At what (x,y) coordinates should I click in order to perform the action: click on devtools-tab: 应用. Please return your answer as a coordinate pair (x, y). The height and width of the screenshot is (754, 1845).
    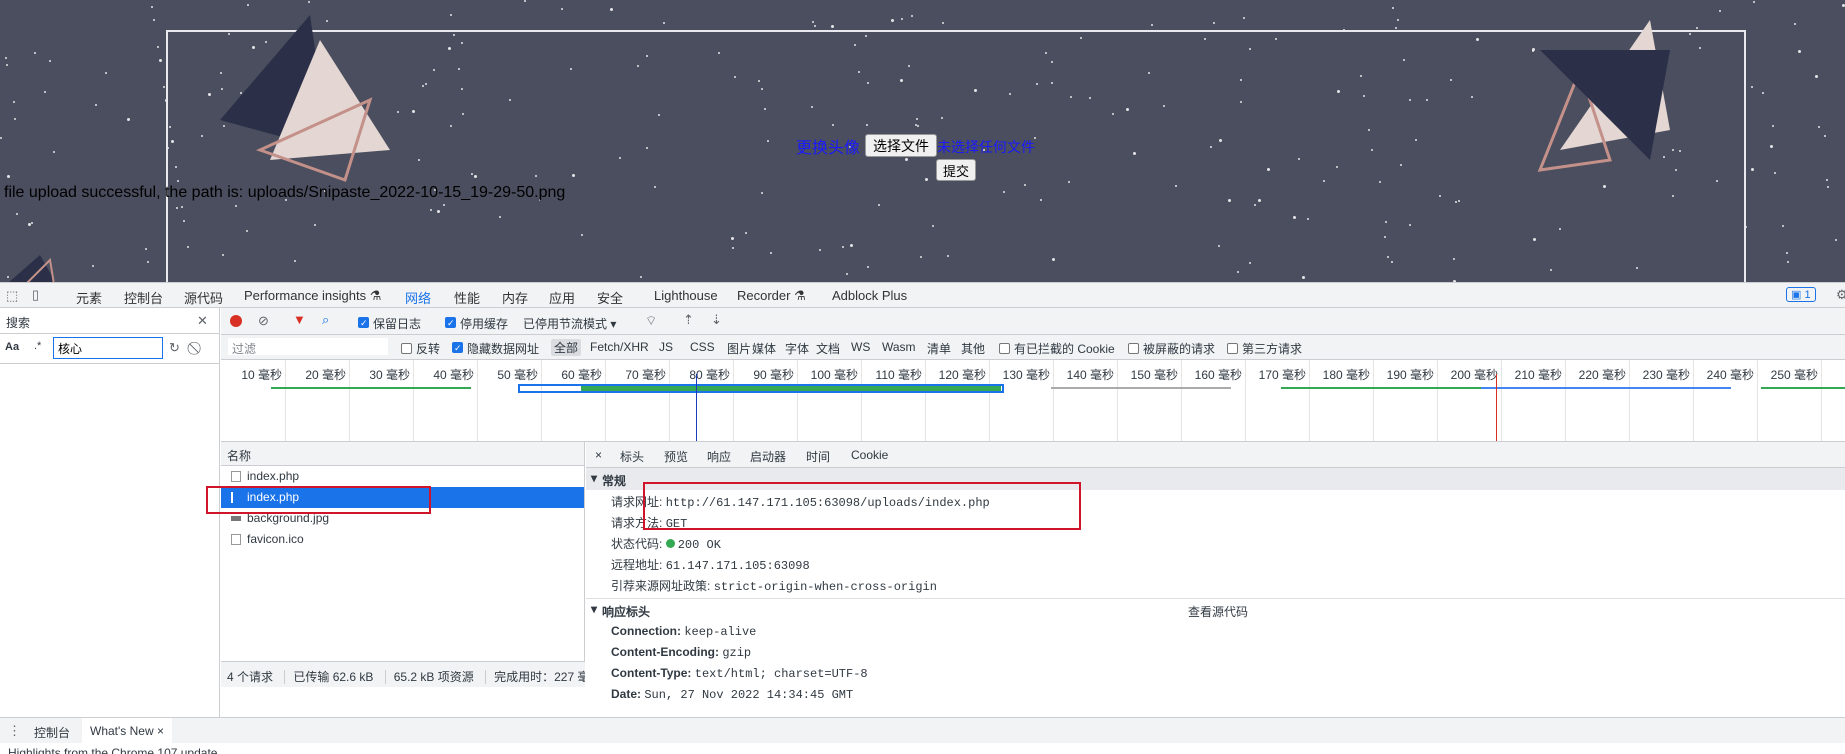
    Looking at the image, I should click on (562, 297).